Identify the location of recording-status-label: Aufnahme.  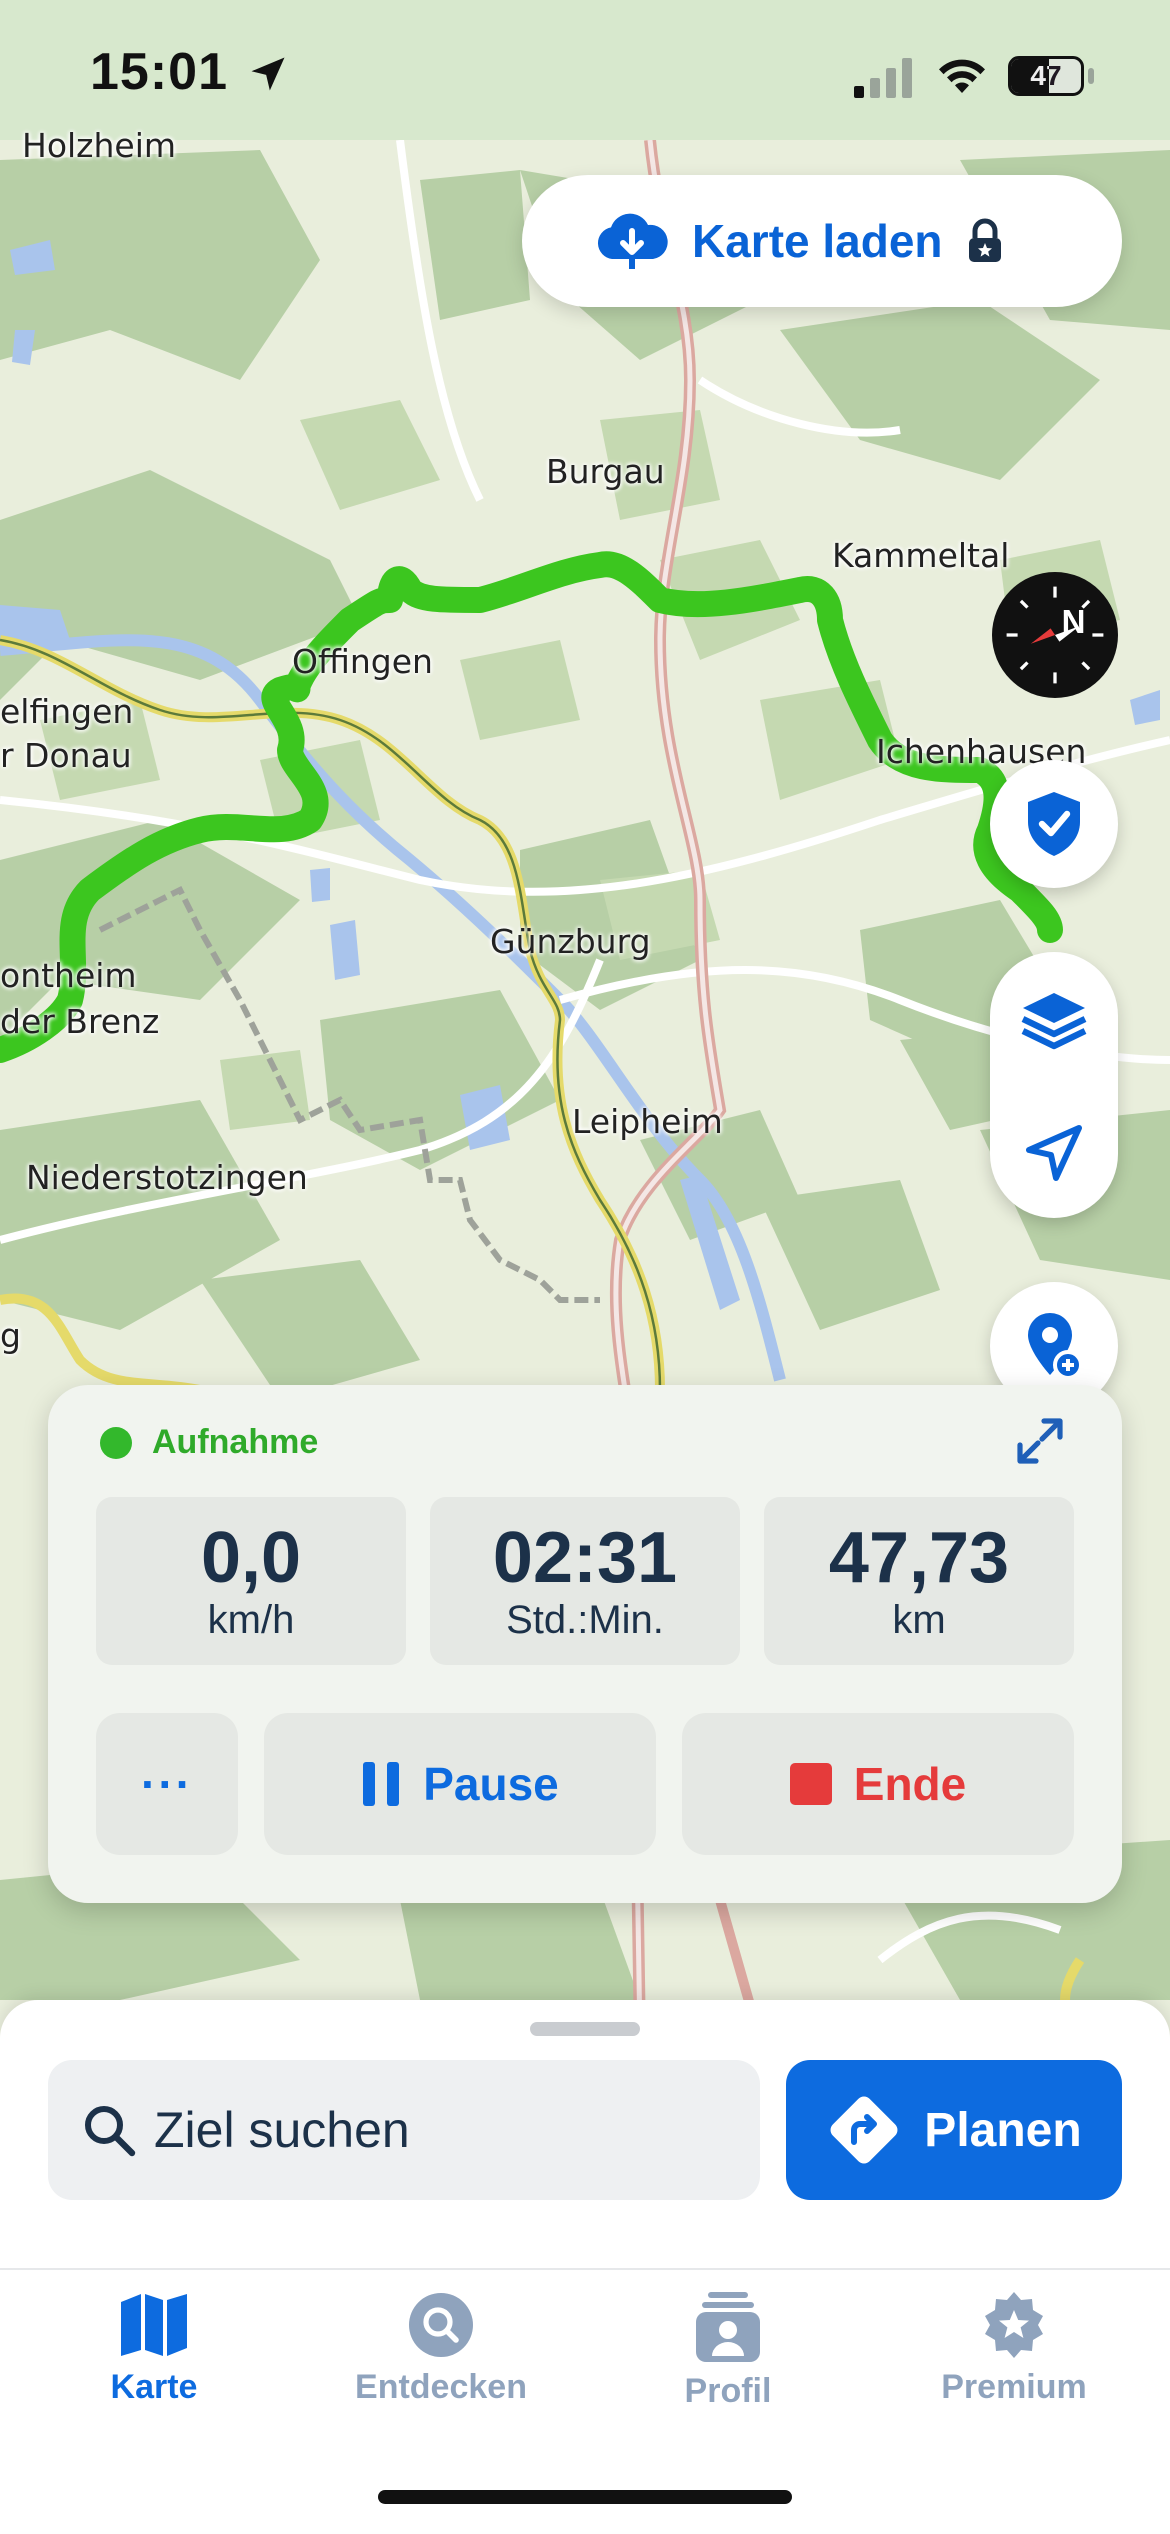
(235, 1442).